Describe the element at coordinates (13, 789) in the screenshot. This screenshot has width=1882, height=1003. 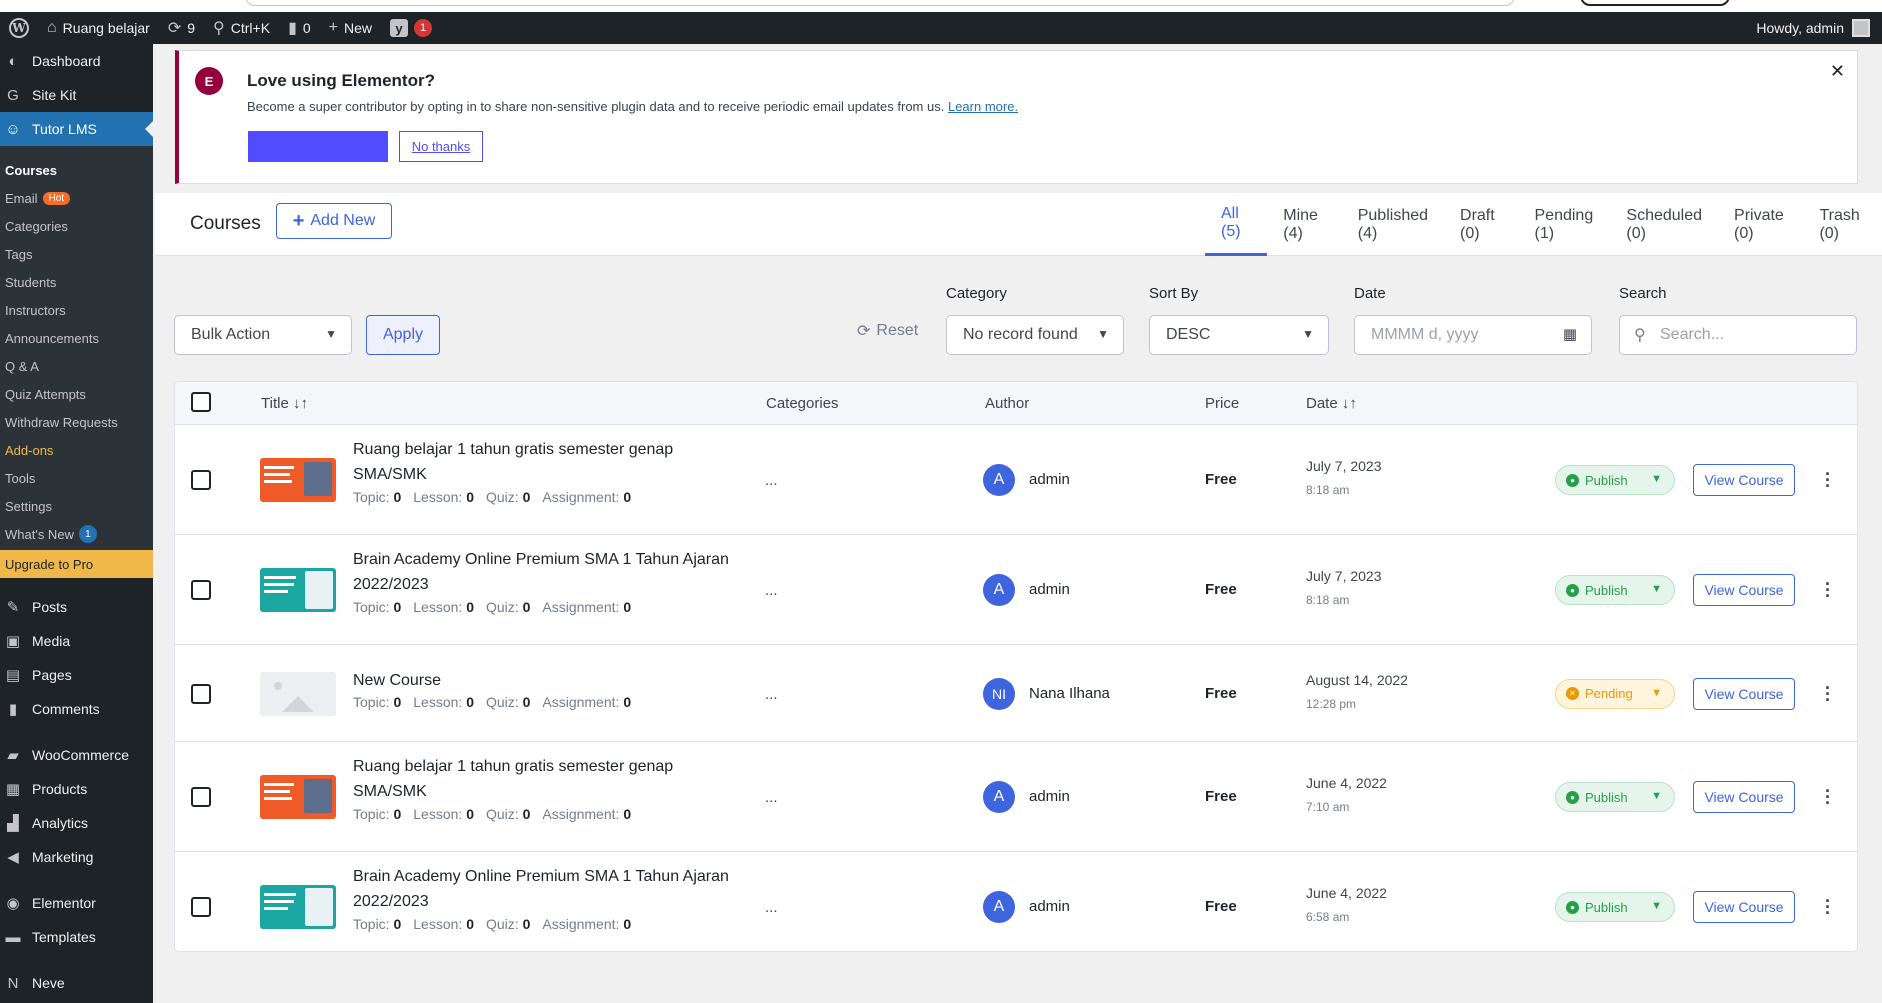
I see `archive-icon: ▦` at that location.